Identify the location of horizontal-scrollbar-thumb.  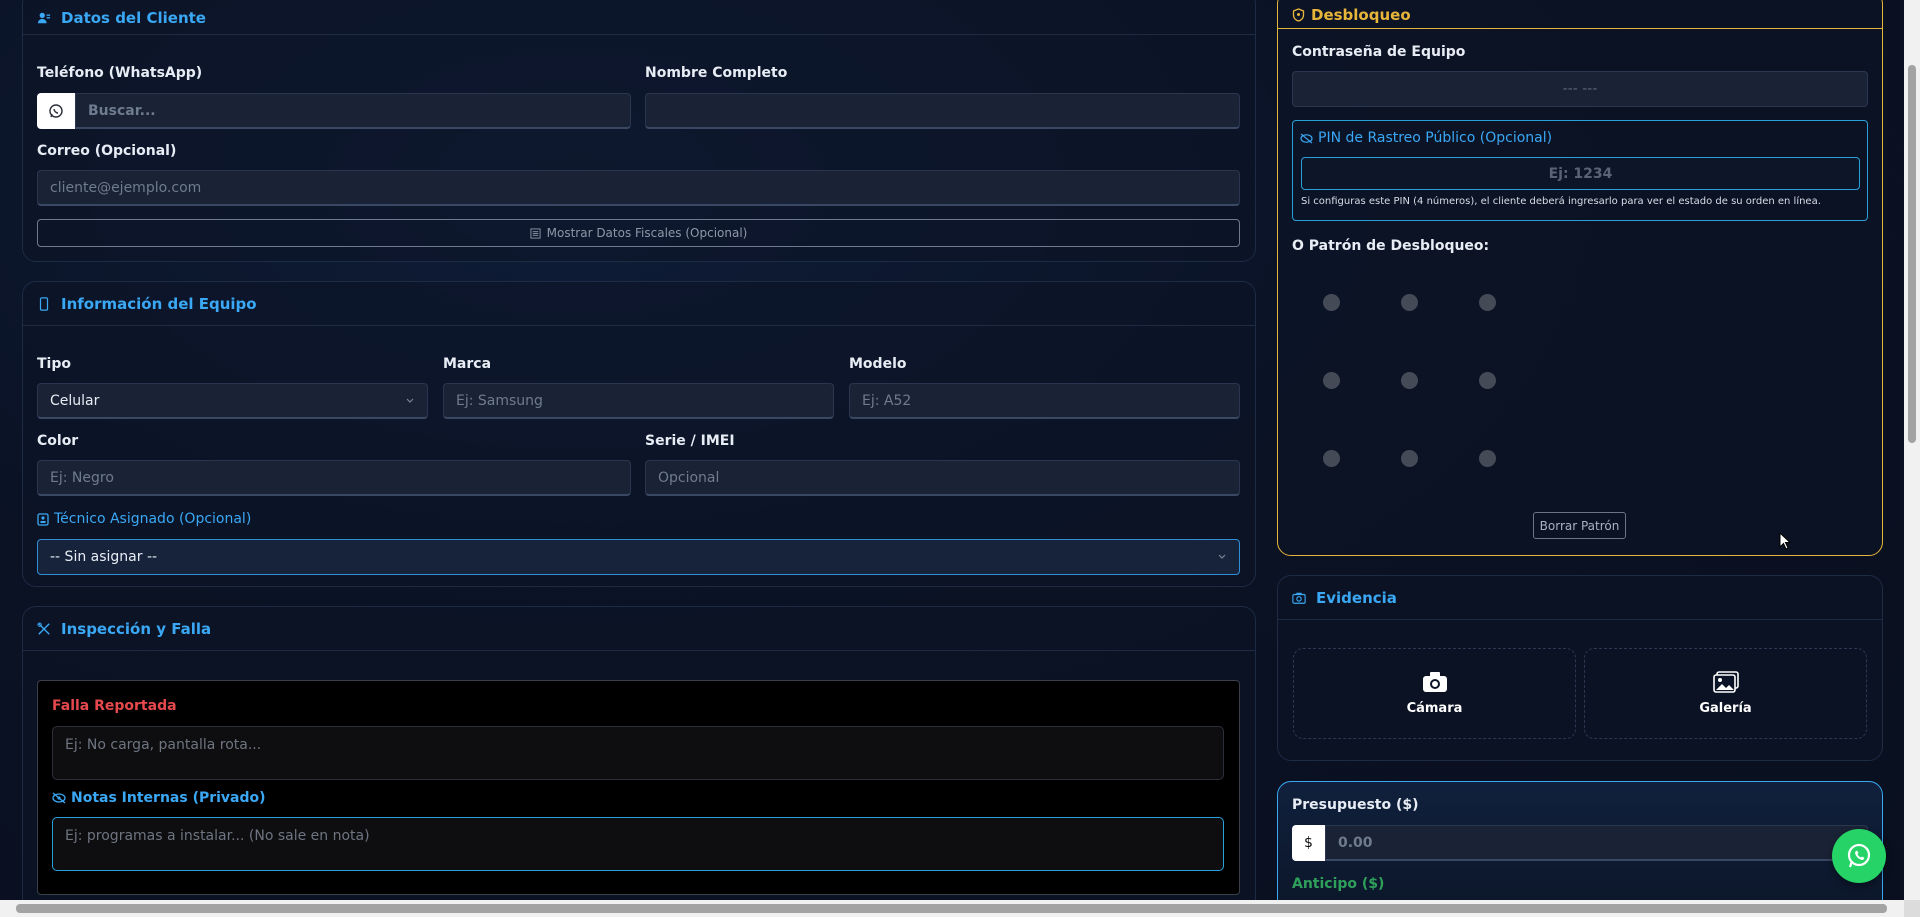
(951, 908).